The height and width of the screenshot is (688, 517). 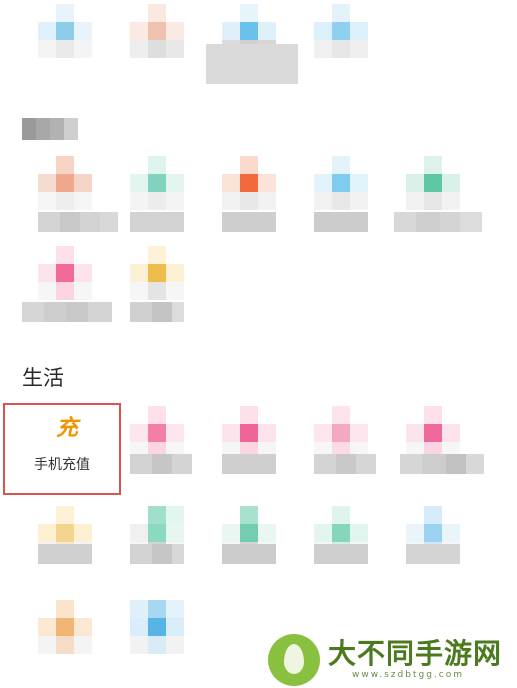 I want to click on watermark-logo-icon, so click(x=294, y=660).